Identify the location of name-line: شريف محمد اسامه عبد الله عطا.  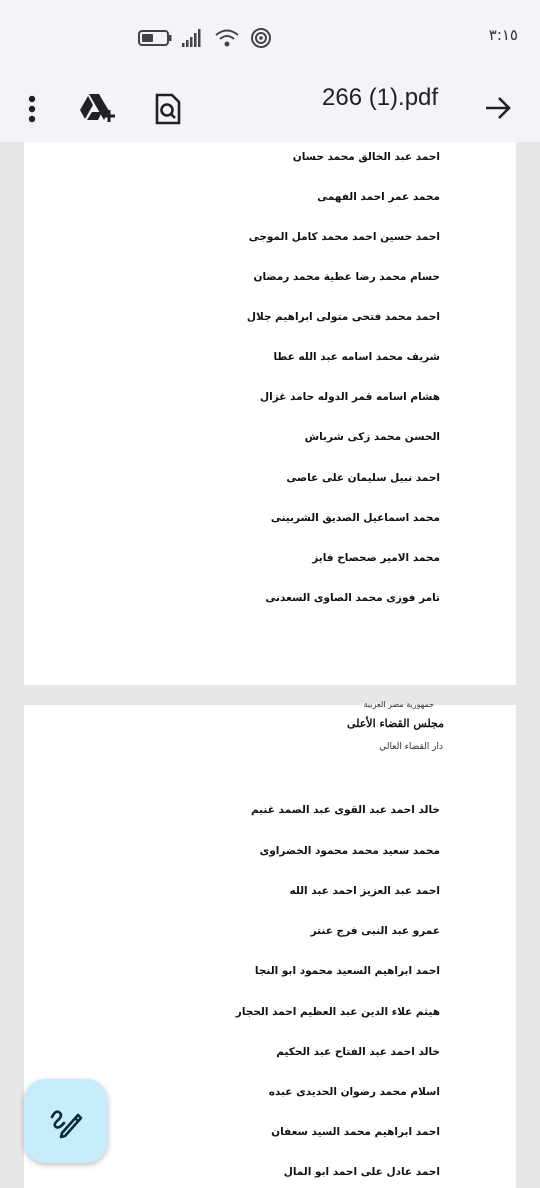
(356, 357).